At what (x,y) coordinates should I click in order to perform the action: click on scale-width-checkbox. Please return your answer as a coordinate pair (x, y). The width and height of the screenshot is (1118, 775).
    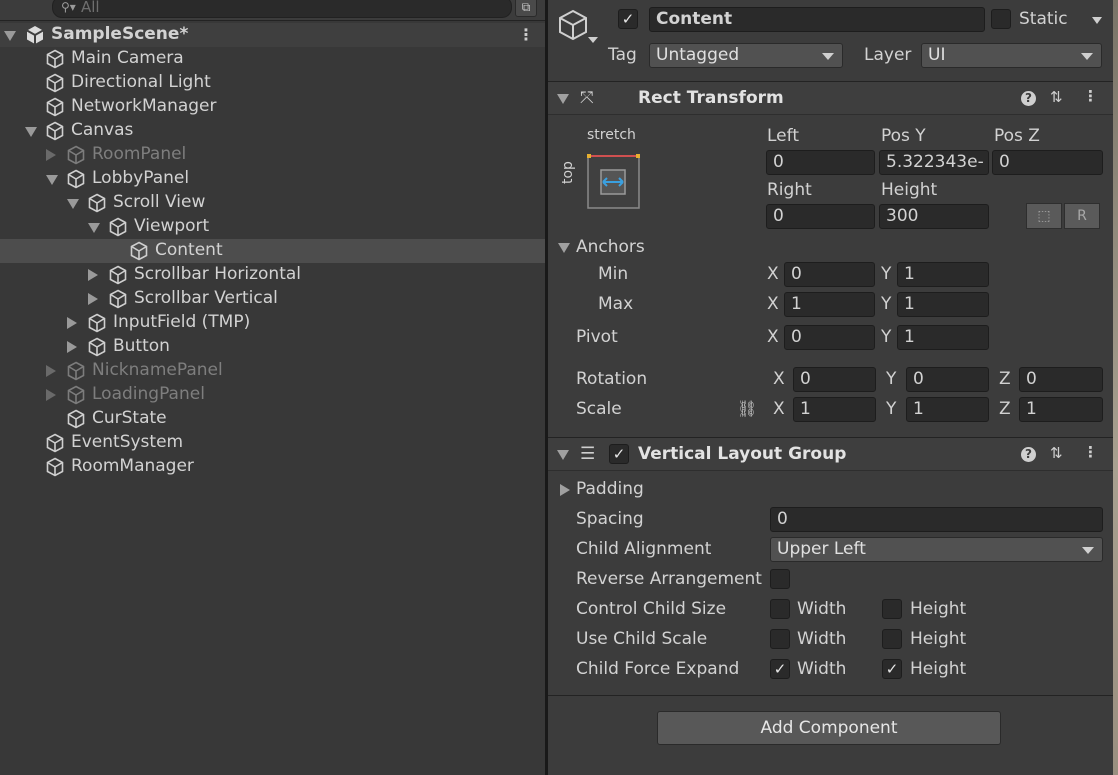
    Looking at the image, I should click on (780, 639).